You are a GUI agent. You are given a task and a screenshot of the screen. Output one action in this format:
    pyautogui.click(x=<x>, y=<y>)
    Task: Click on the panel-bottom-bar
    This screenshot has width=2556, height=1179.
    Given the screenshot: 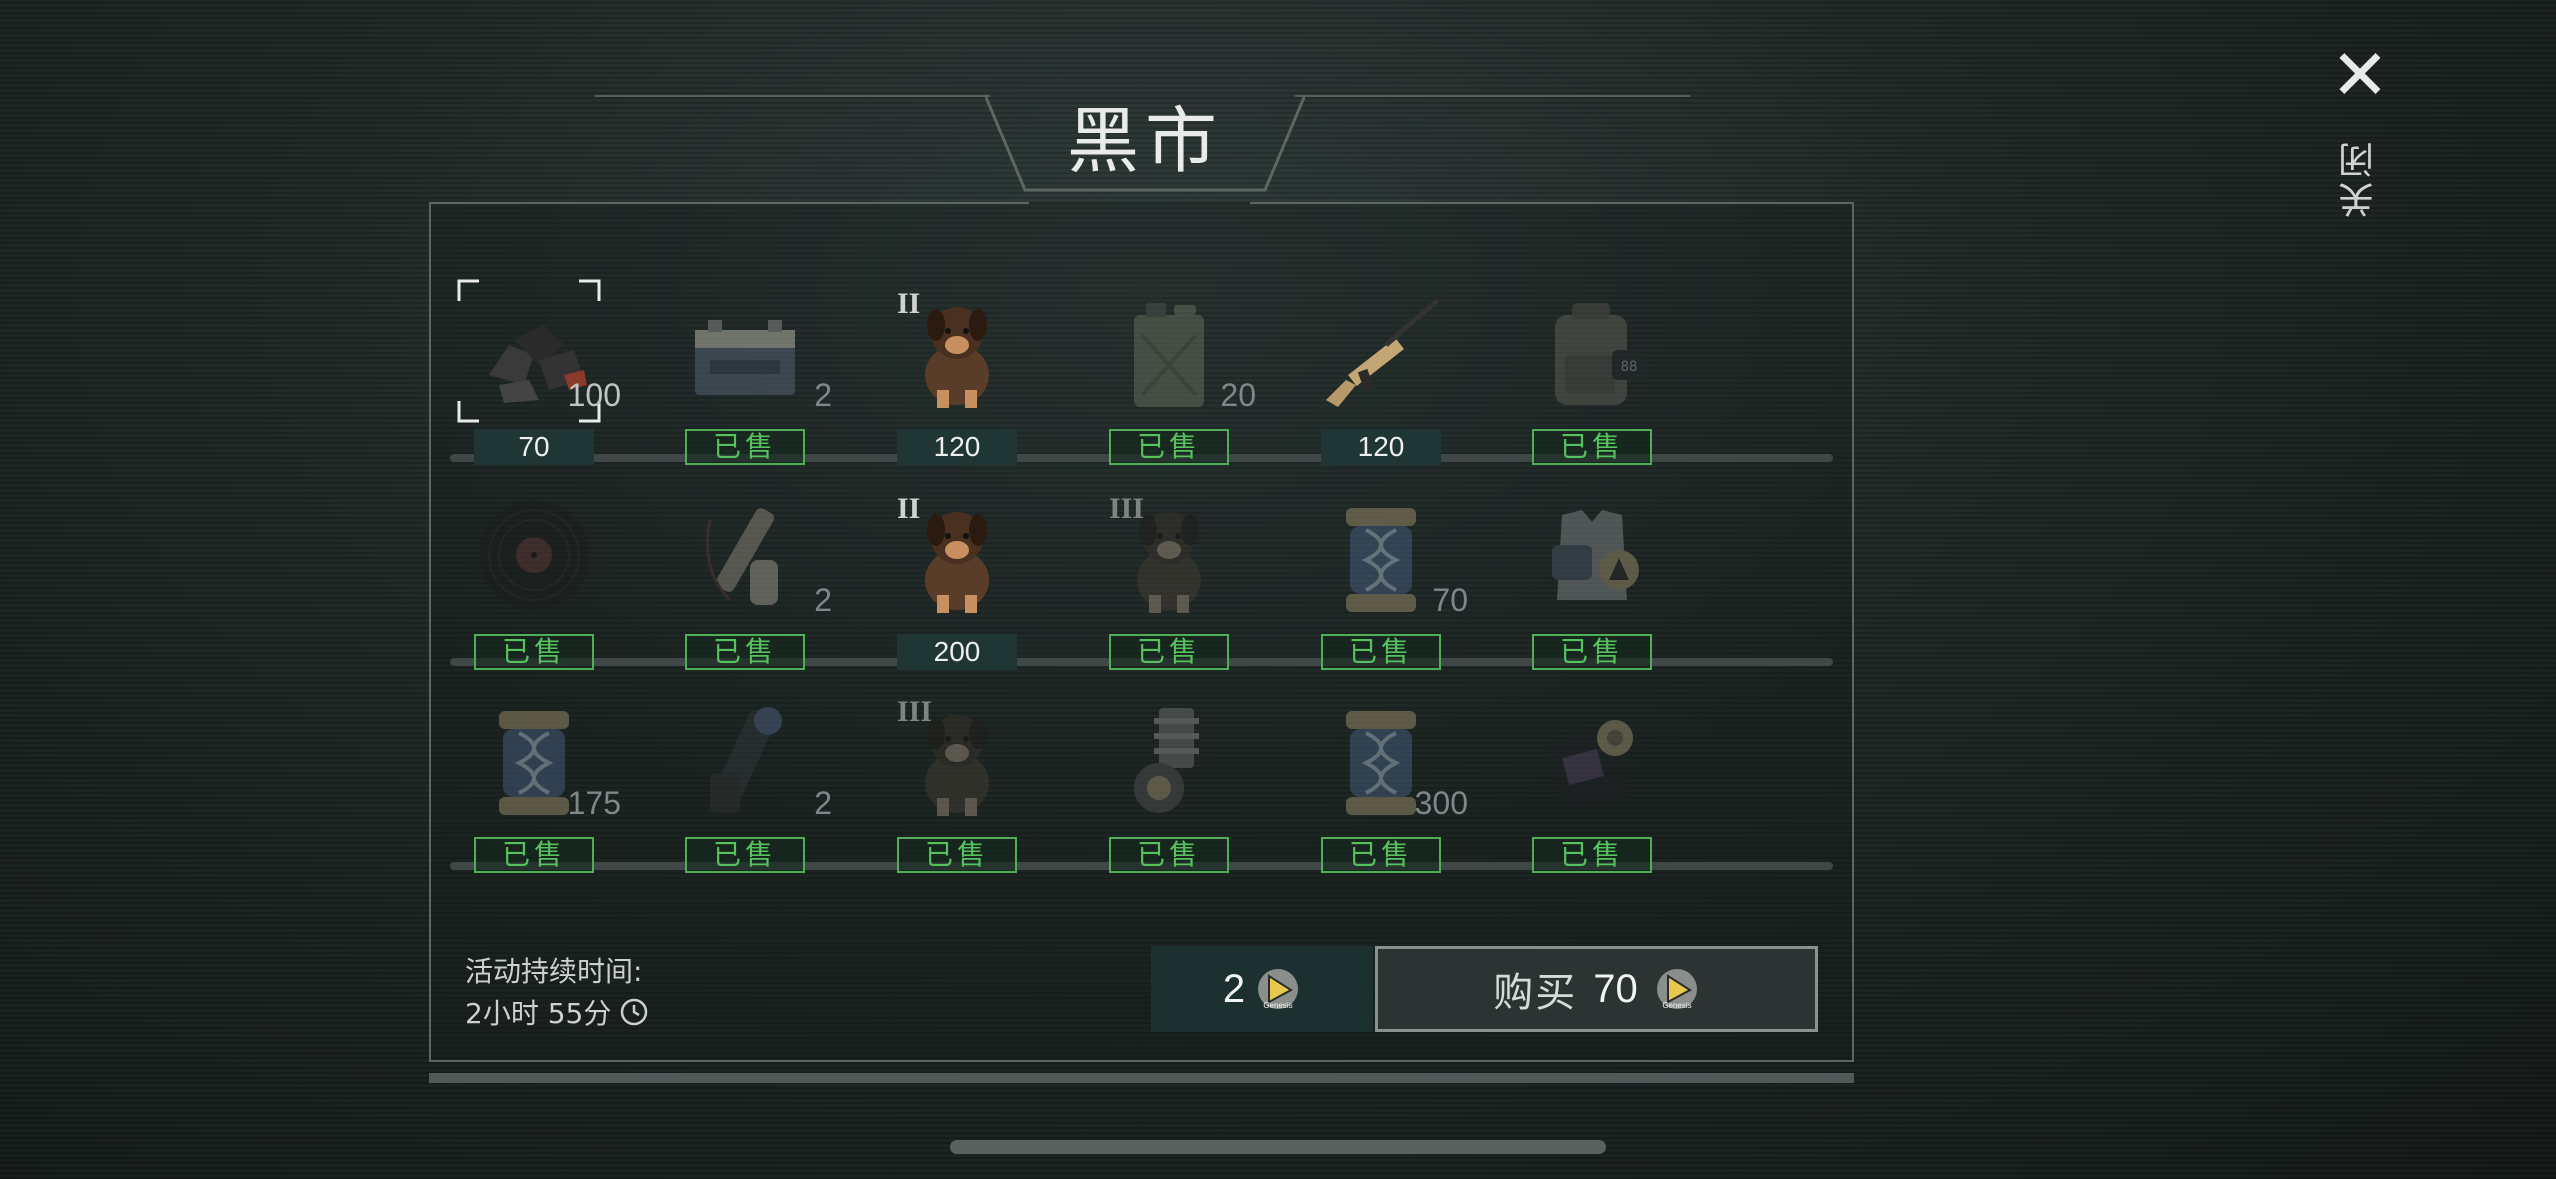 What is the action you would take?
    pyautogui.click(x=1141, y=1078)
    